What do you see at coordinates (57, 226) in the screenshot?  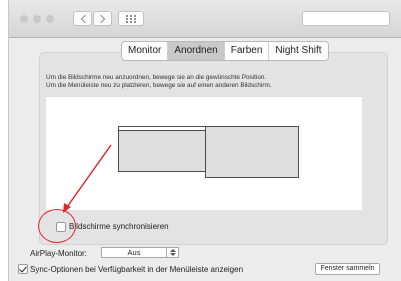 I see `annotation-circle` at bounding box center [57, 226].